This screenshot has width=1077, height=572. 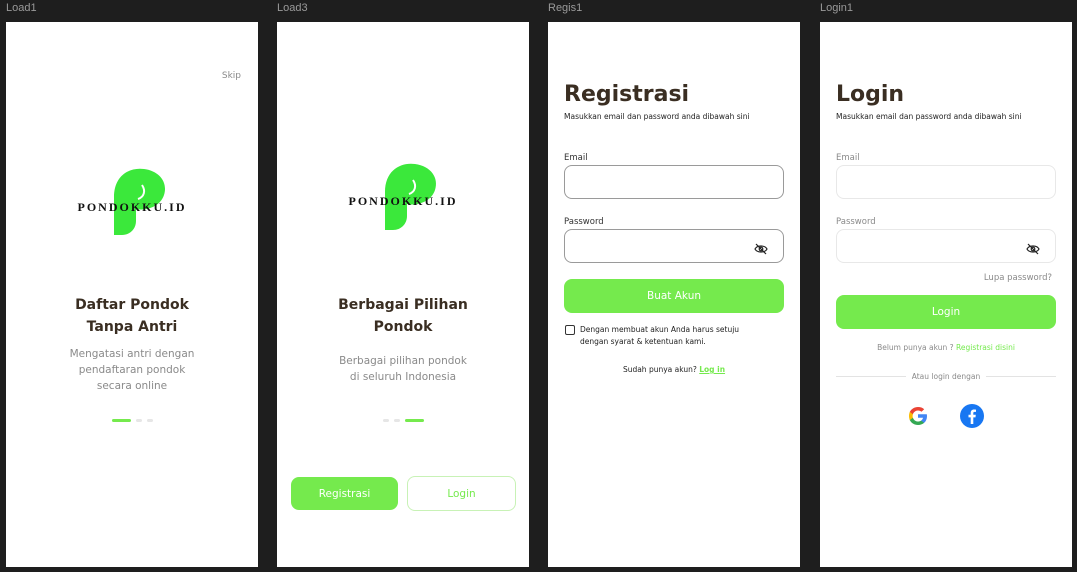 I want to click on frame-label-load1: Load1, so click(x=21, y=8).